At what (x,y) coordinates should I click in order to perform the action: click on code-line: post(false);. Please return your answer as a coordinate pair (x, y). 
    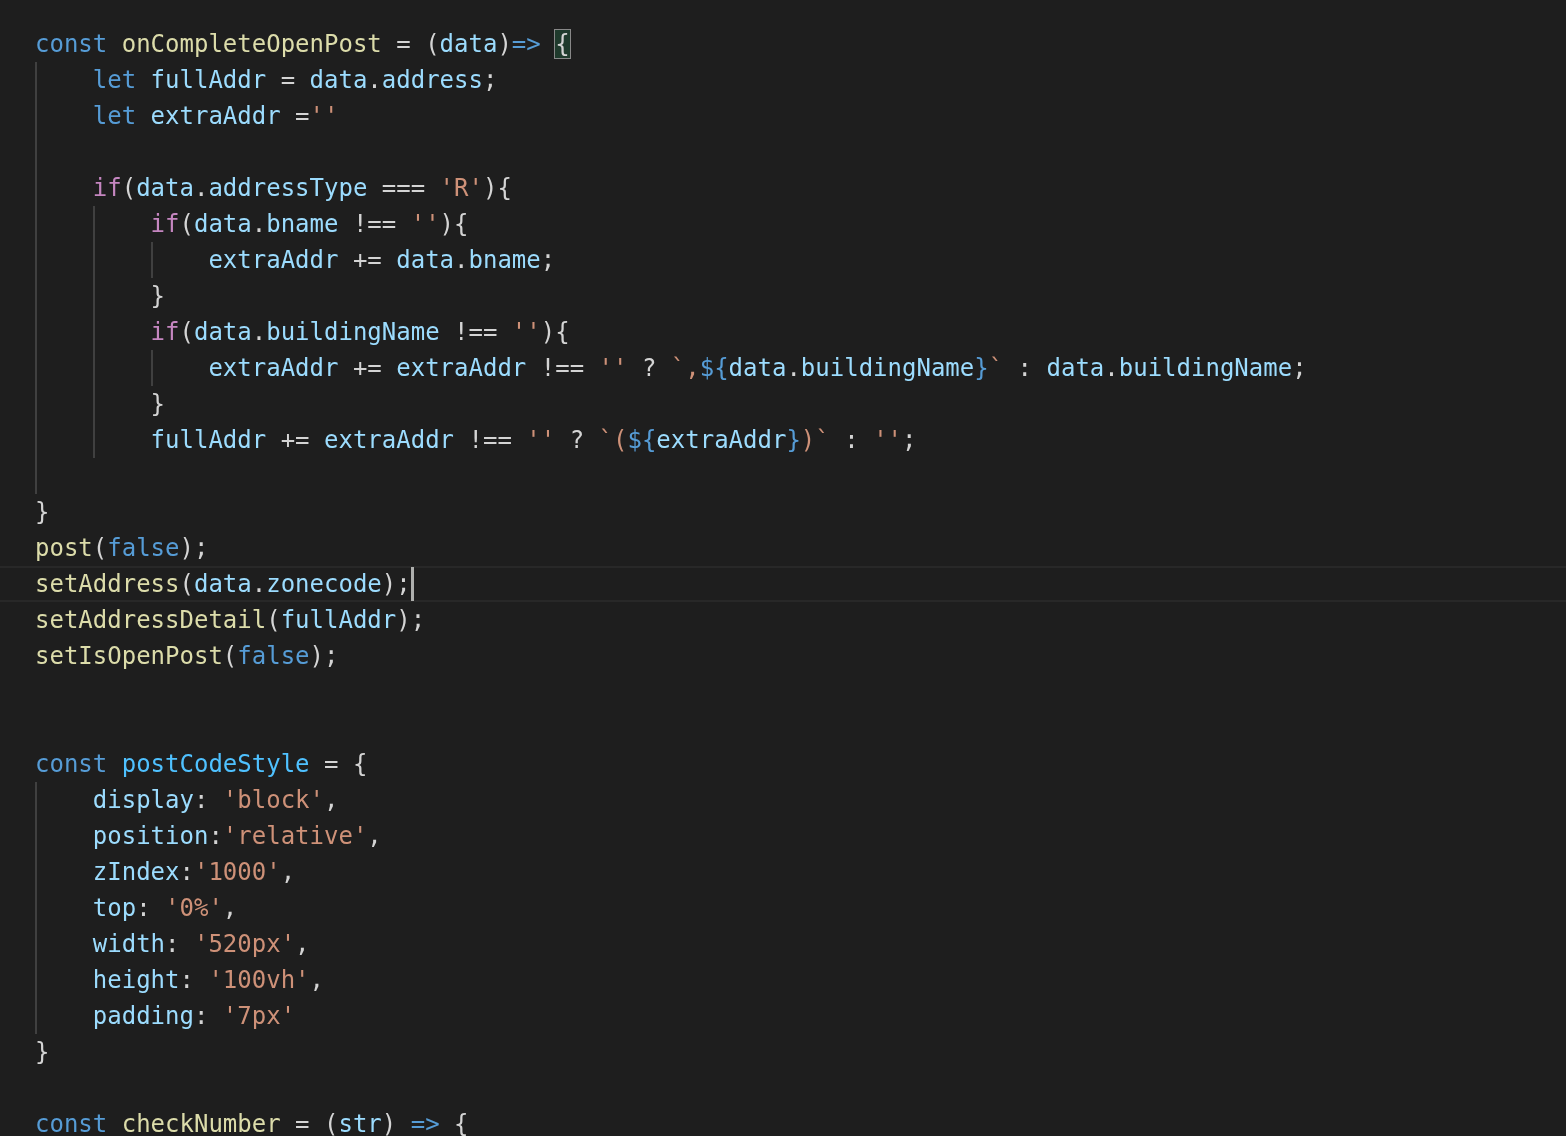
    Looking at the image, I should click on (122, 548).